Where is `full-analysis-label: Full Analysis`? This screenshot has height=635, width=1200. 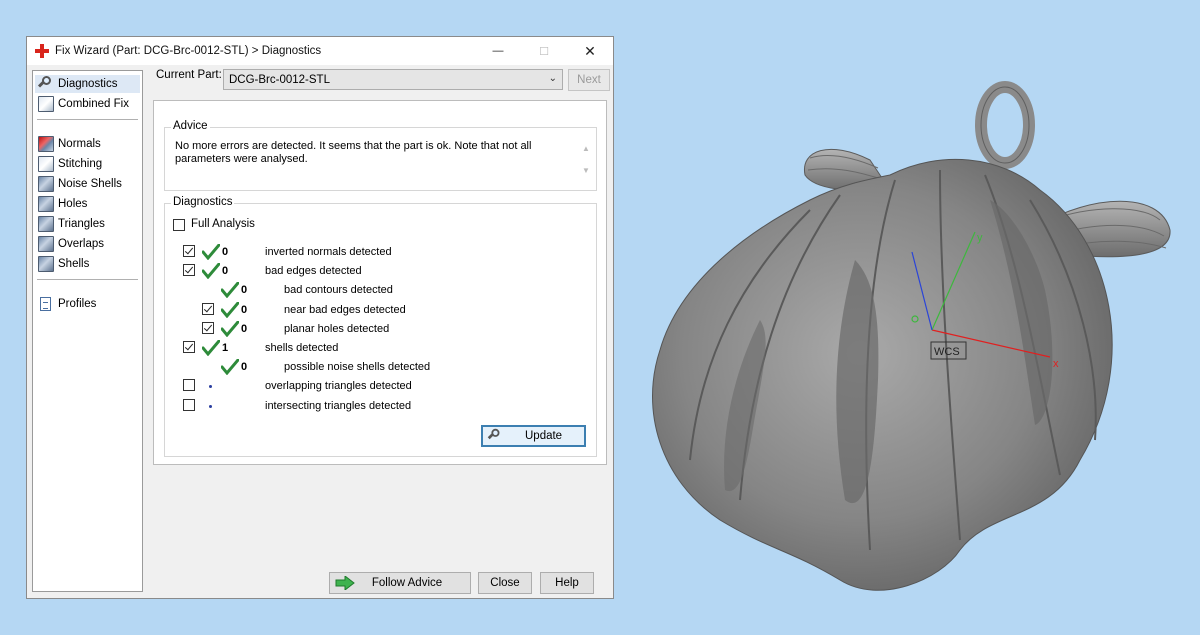
full-analysis-label: Full Analysis is located at coordinates (223, 224).